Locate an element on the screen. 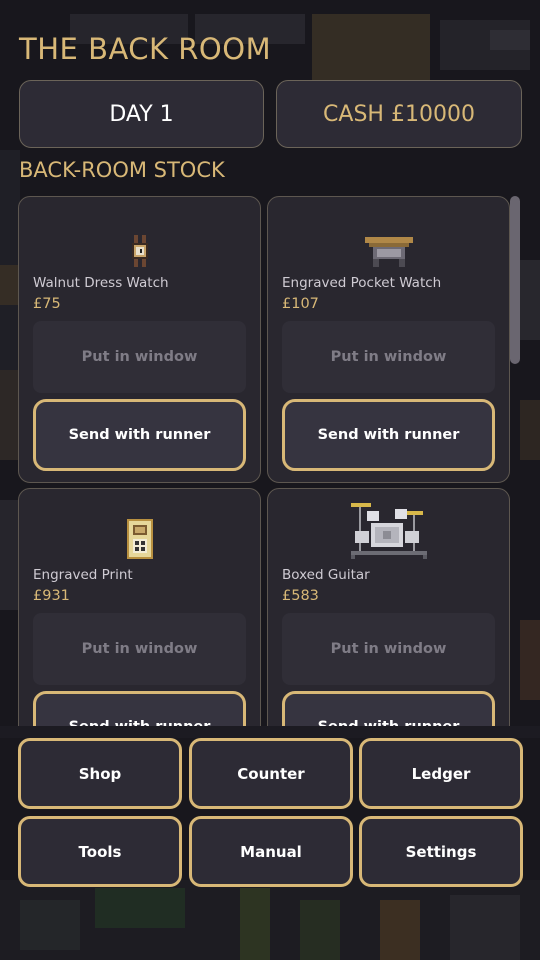 This screenshot has width=540, height=960. settings-button: Settings is located at coordinates (441, 851).